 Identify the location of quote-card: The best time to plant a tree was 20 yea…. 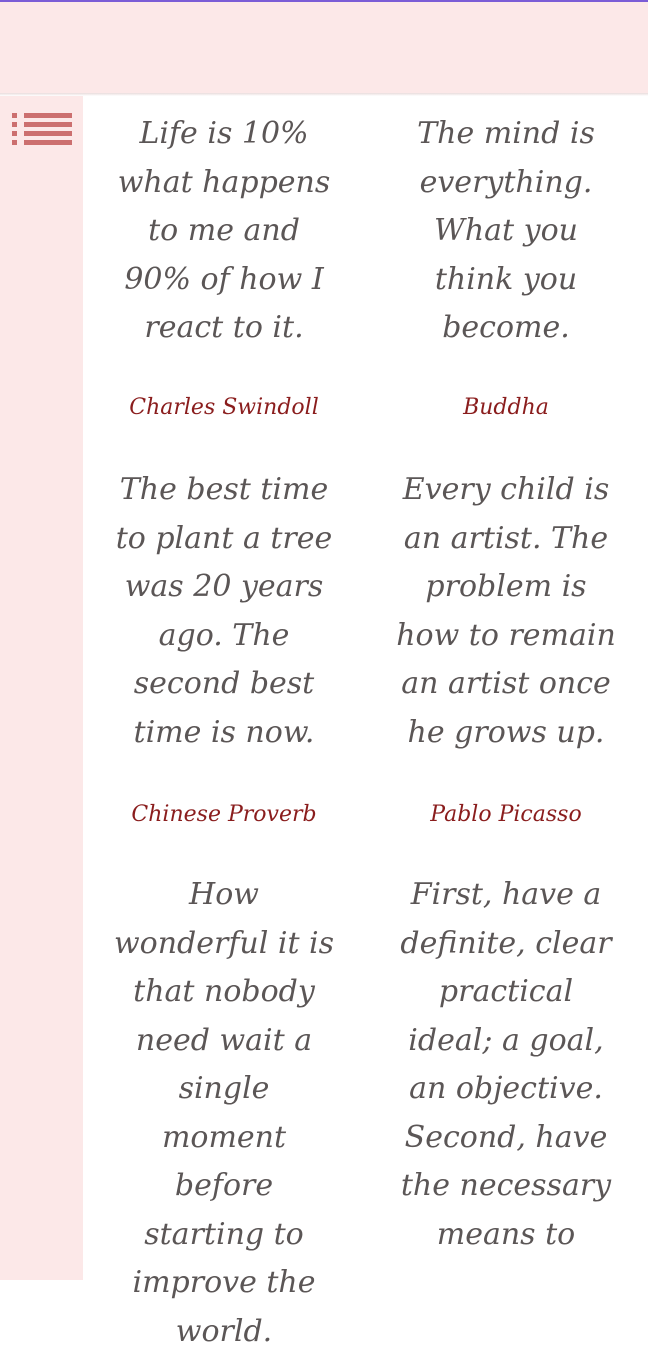
(224, 646).